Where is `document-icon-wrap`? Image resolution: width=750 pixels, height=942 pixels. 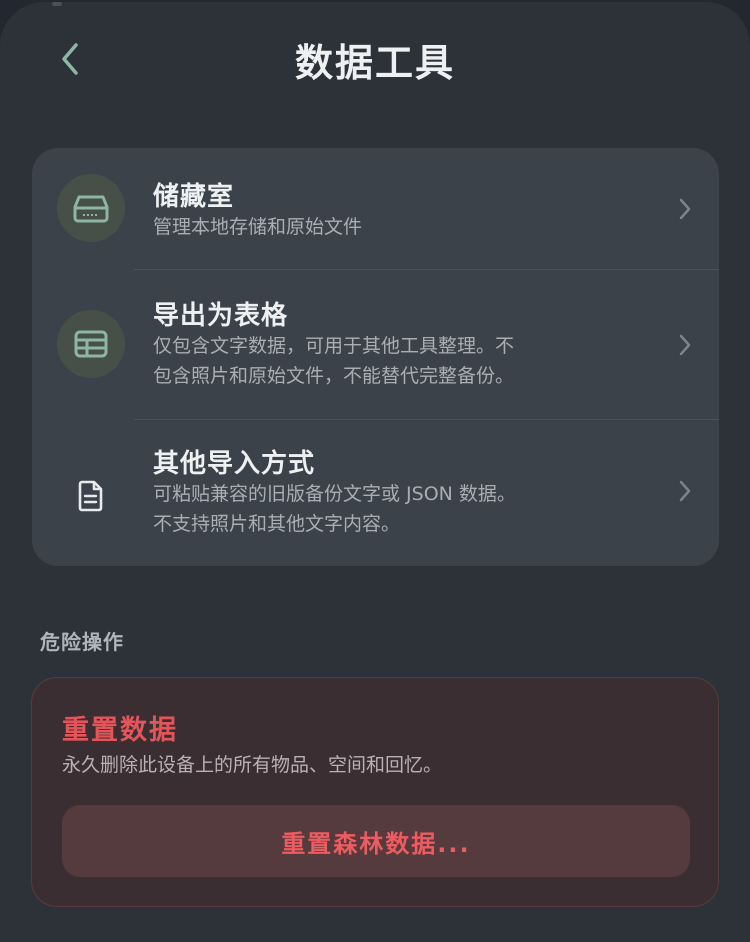 document-icon-wrap is located at coordinates (91, 496).